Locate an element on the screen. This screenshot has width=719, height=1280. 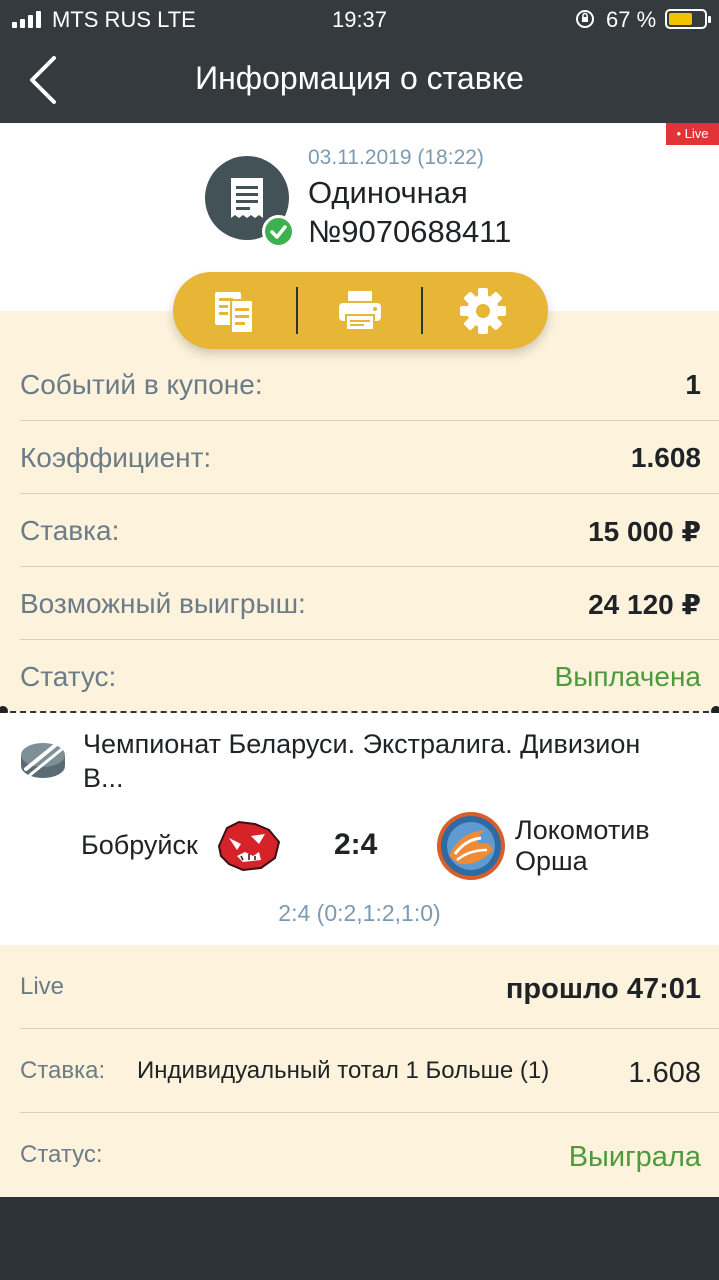
gear-icon is located at coordinates (483, 311).